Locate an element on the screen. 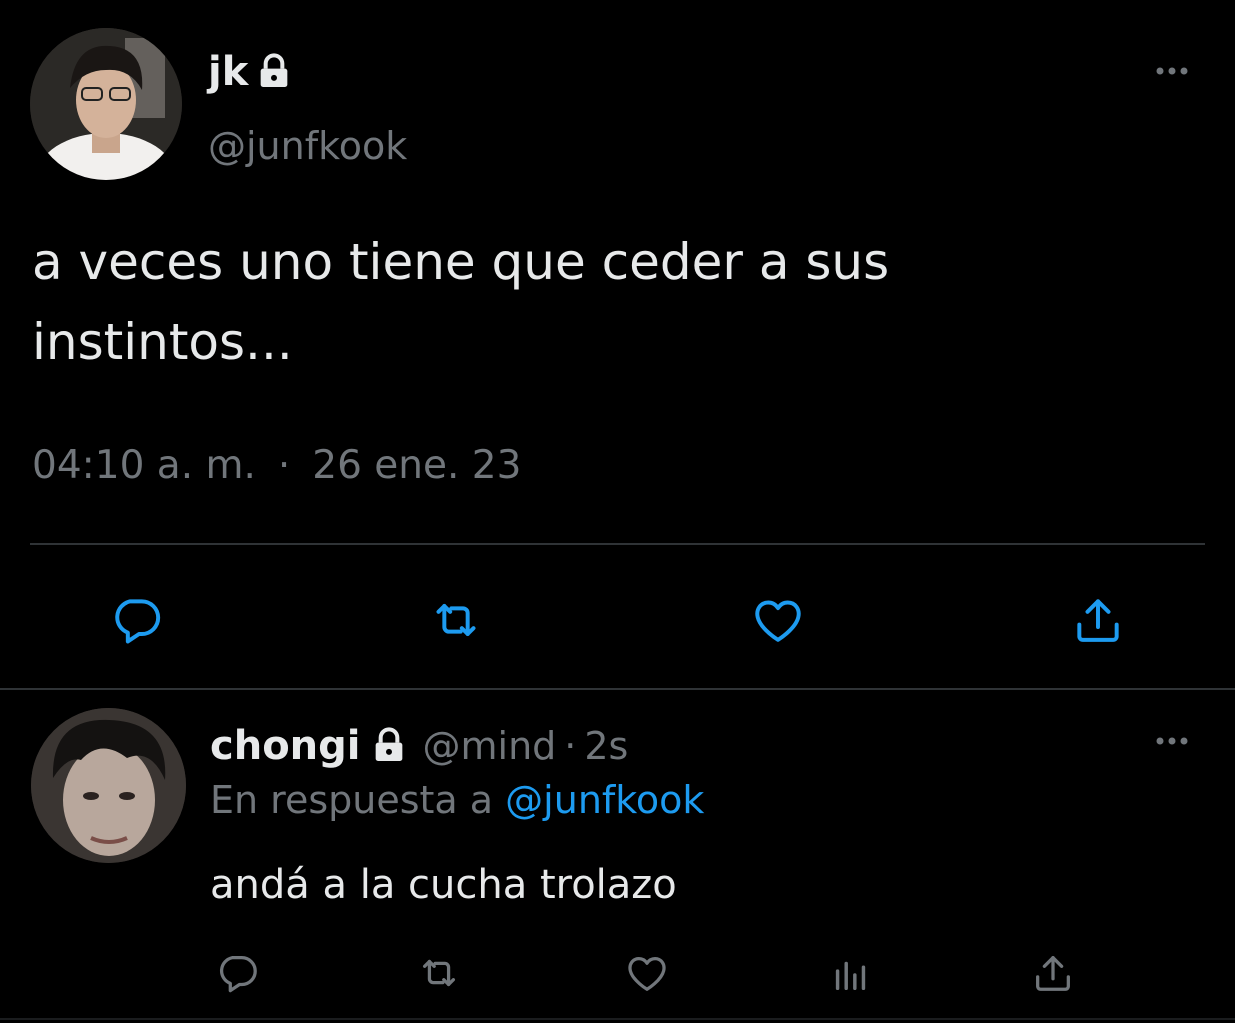 This screenshot has width=1235, height=1023. reply-text: andá a la cucha trolazo is located at coordinates (443, 885).